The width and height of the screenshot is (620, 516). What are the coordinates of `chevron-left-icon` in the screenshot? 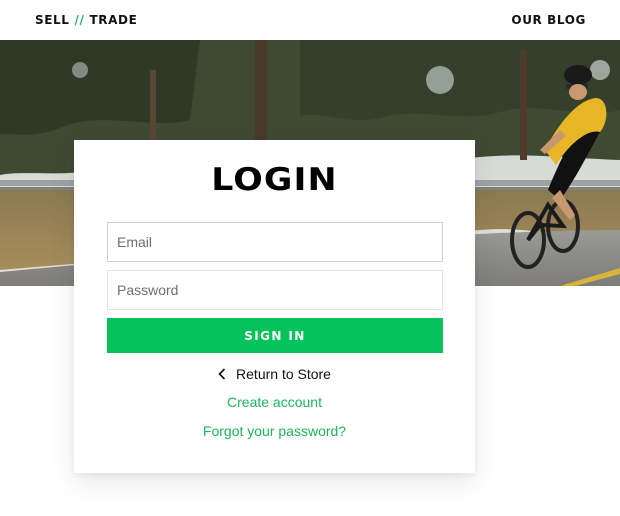 It's located at (222, 374).